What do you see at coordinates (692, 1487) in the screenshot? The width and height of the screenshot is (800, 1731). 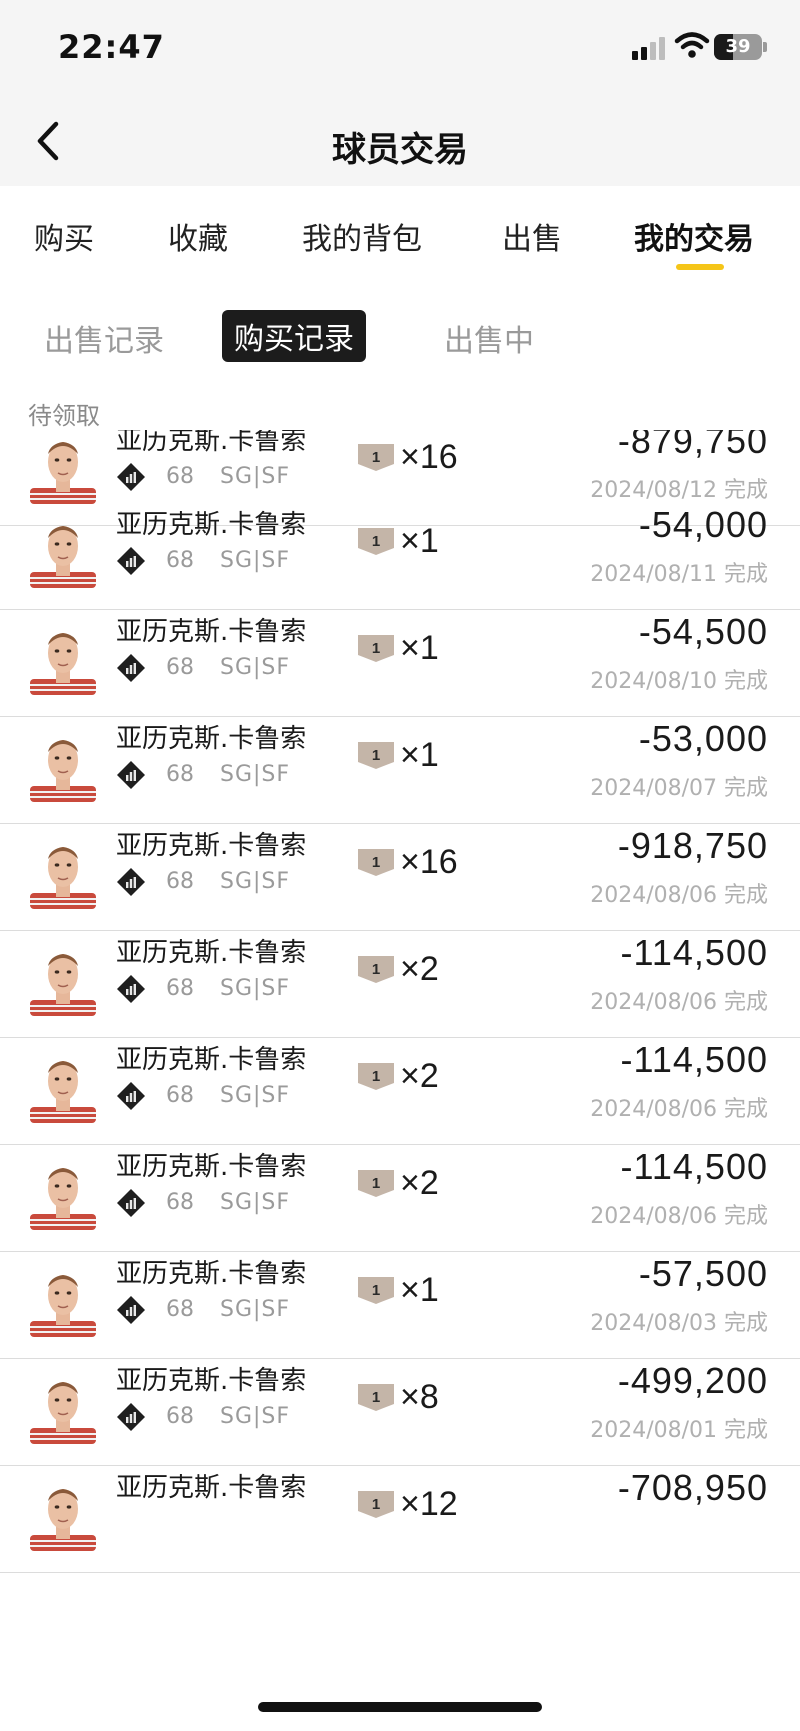 I see `price: -708,950` at bounding box center [692, 1487].